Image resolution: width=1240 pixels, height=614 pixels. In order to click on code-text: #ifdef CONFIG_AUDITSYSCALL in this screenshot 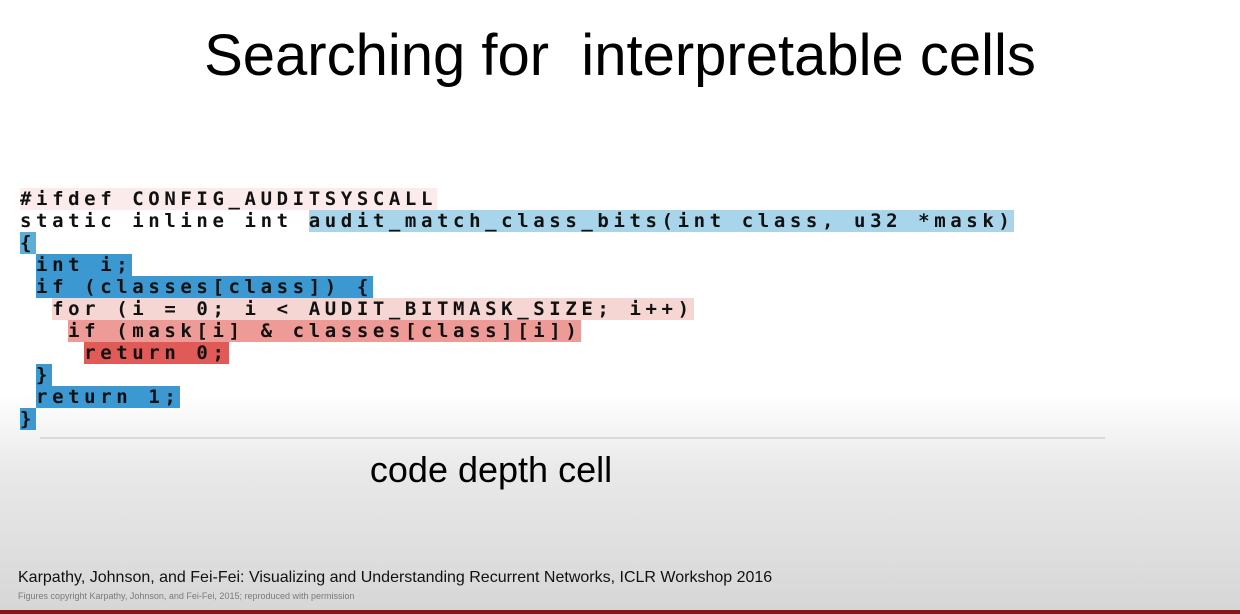, I will do `click(229, 199)`.